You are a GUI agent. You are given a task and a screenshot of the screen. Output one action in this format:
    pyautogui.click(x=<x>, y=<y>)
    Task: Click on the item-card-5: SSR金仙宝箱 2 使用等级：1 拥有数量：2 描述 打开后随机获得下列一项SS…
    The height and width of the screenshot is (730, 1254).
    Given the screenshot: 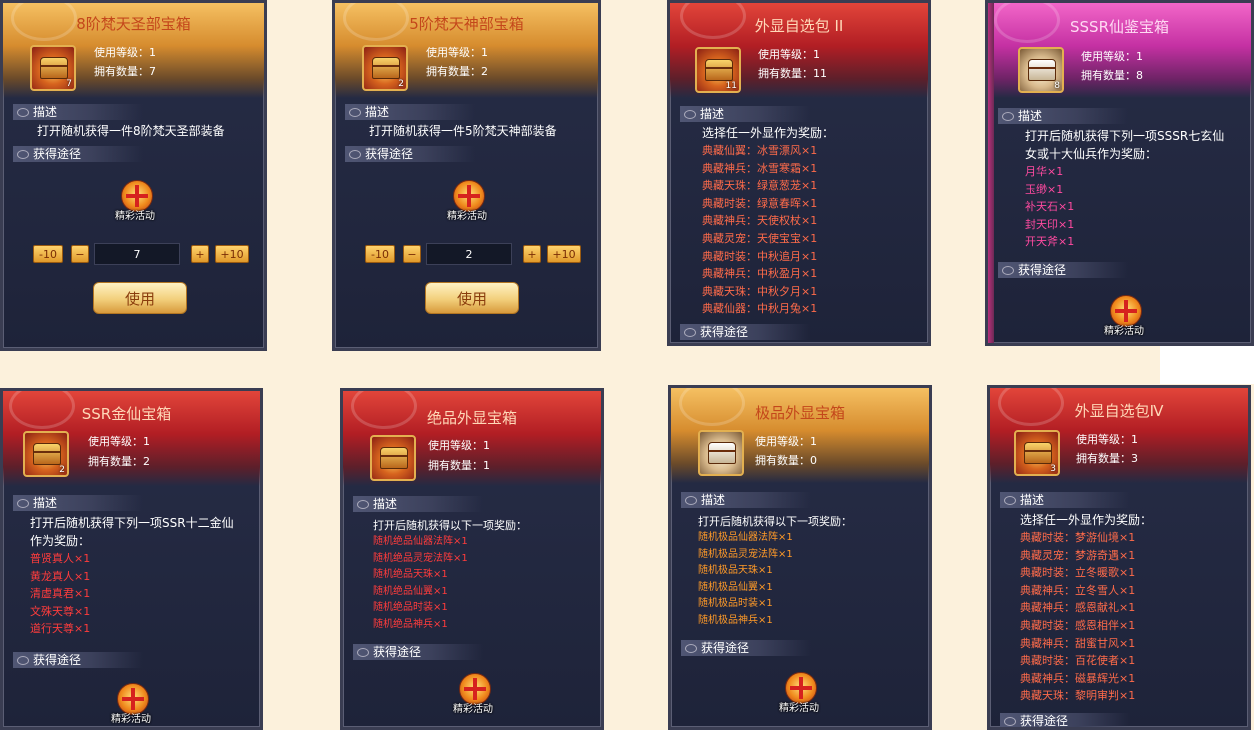 What is the action you would take?
    pyautogui.click(x=131, y=559)
    